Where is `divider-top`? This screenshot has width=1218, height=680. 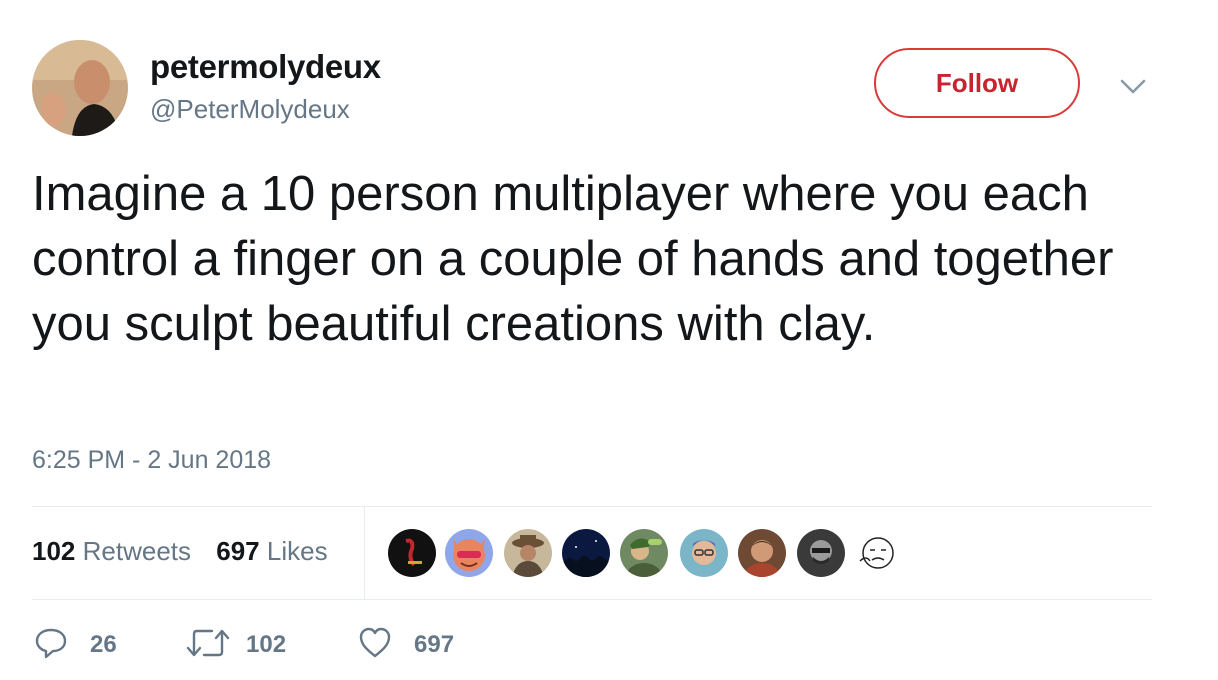 divider-top is located at coordinates (592, 506).